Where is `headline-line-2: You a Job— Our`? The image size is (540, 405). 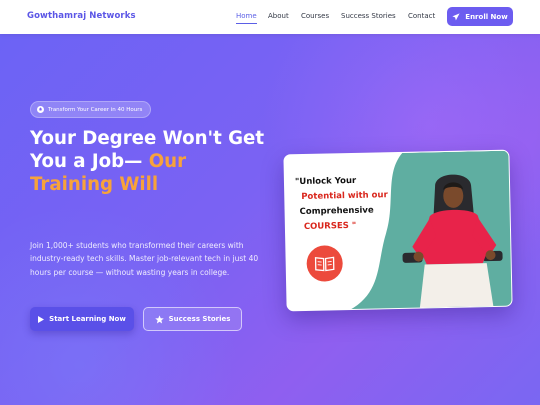 headline-line-2: You a Job— Our is located at coordinates (155, 161).